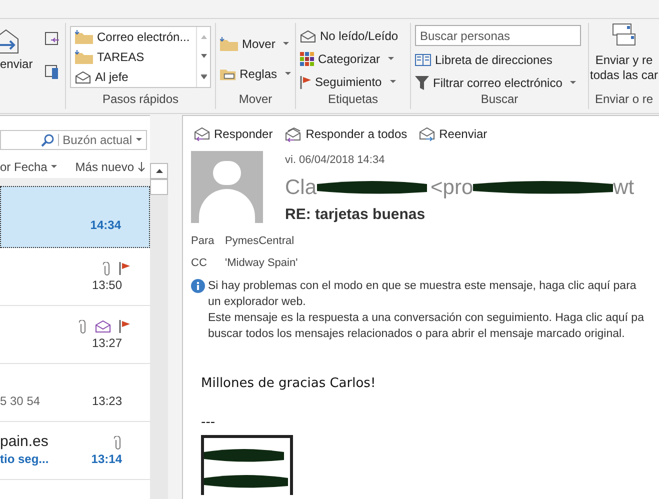 This screenshot has width=659, height=499. What do you see at coordinates (133, 77) in the screenshot?
I see `quick-step-item: Al jefe` at bounding box center [133, 77].